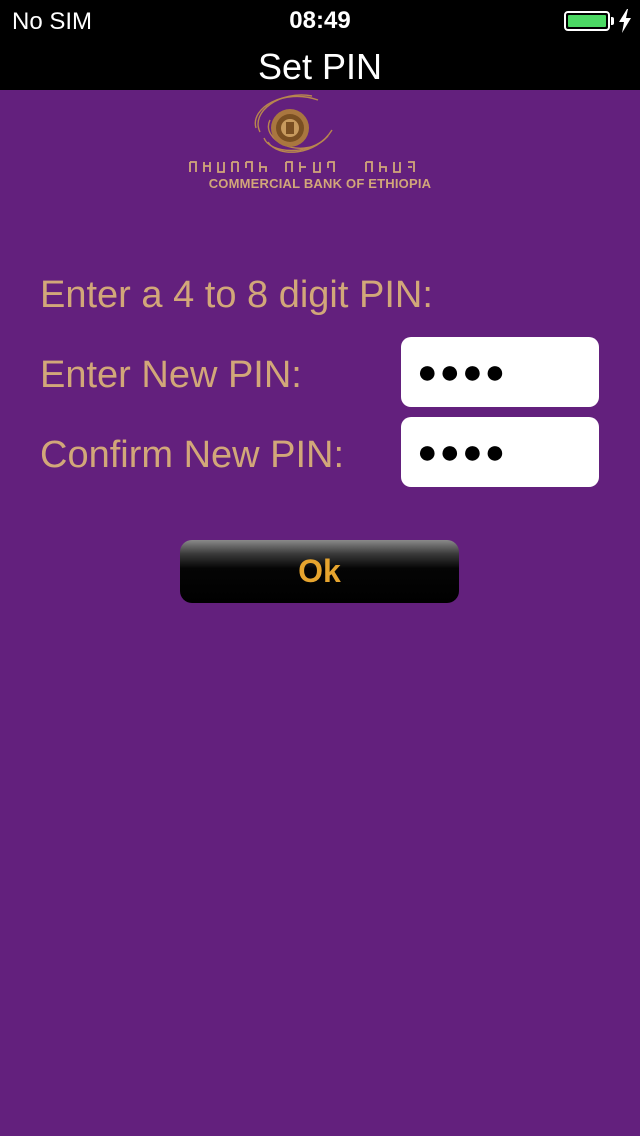 The height and width of the screenshot is (1136, 640). I want to click on battery-tip, so click(612, 21).